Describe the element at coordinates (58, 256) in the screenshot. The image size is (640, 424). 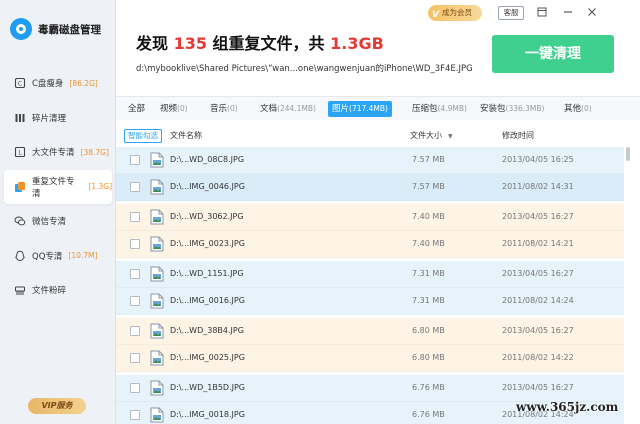
I see `sidebar-item-qq: QQ专清 [10.7M]` at that location.